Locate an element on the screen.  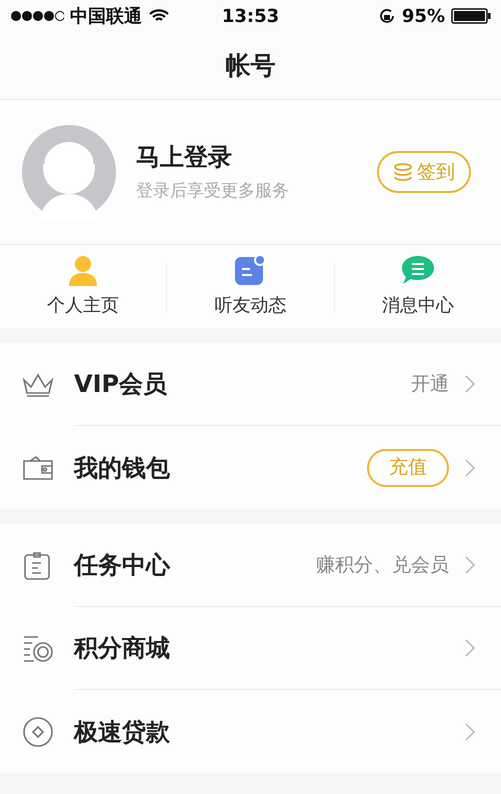
login-subtitle: 登录后享受更多服务 is located at coordinates (213, 192).